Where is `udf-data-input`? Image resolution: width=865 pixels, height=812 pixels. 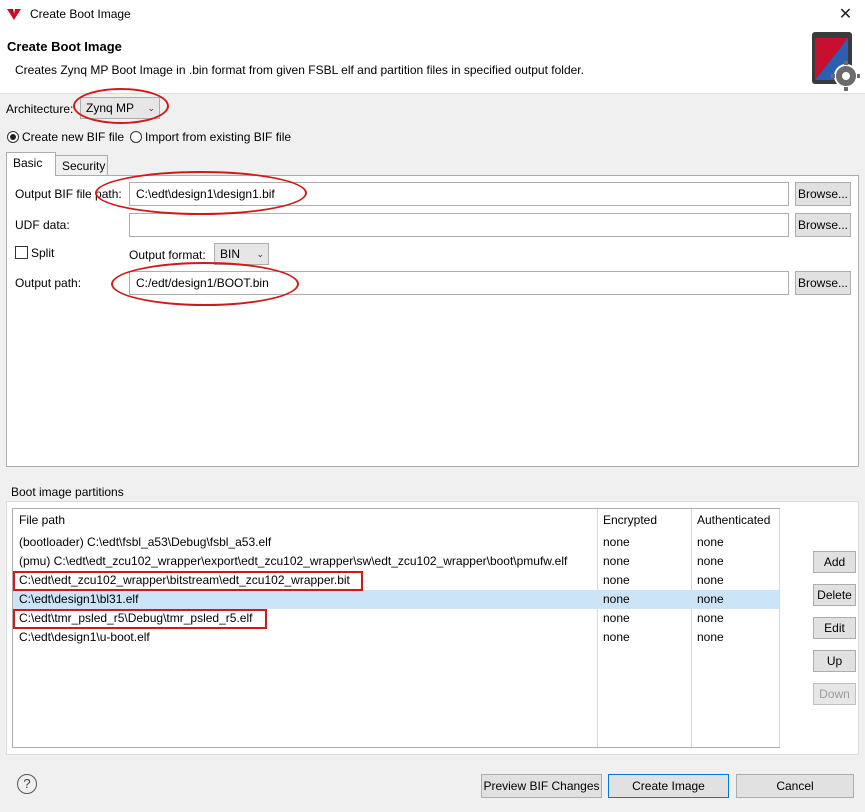 udf-data-input is located at coordinates (459, 225).